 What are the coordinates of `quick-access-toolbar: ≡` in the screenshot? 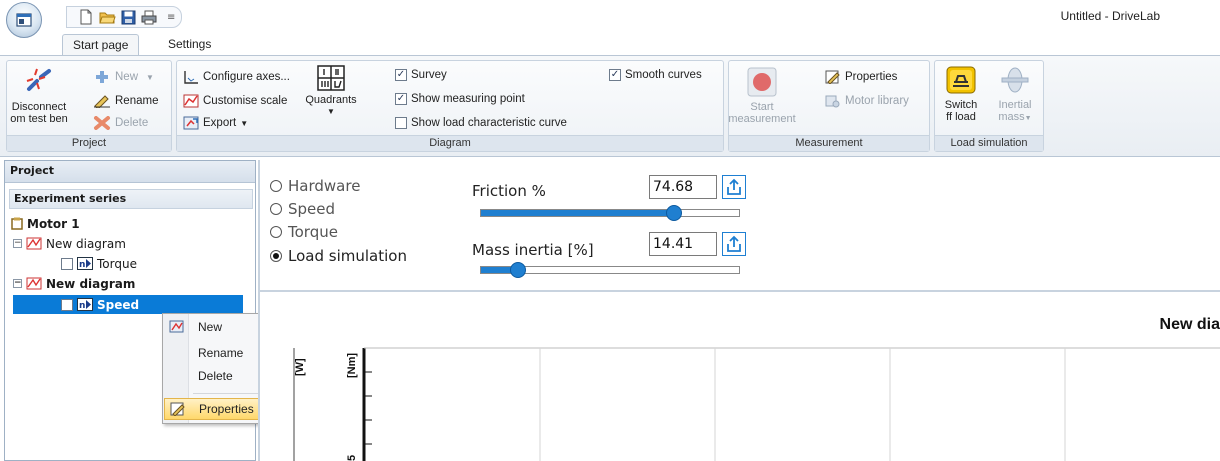 It's located at (124, 17).